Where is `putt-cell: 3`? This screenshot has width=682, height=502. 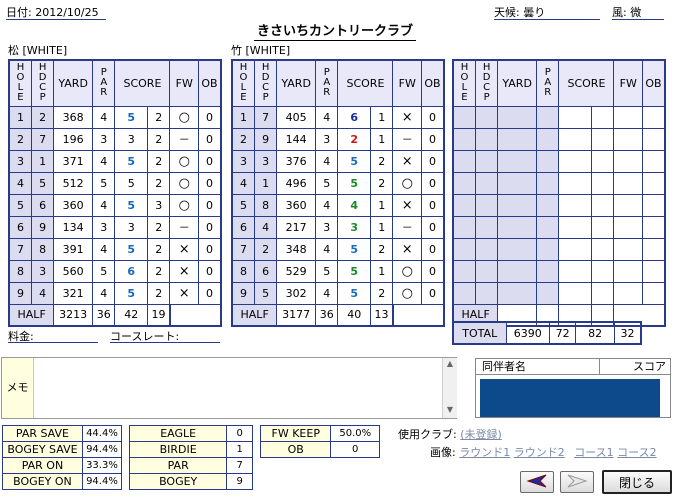
putt-cell: 3 is located at coordinates (159, 205).